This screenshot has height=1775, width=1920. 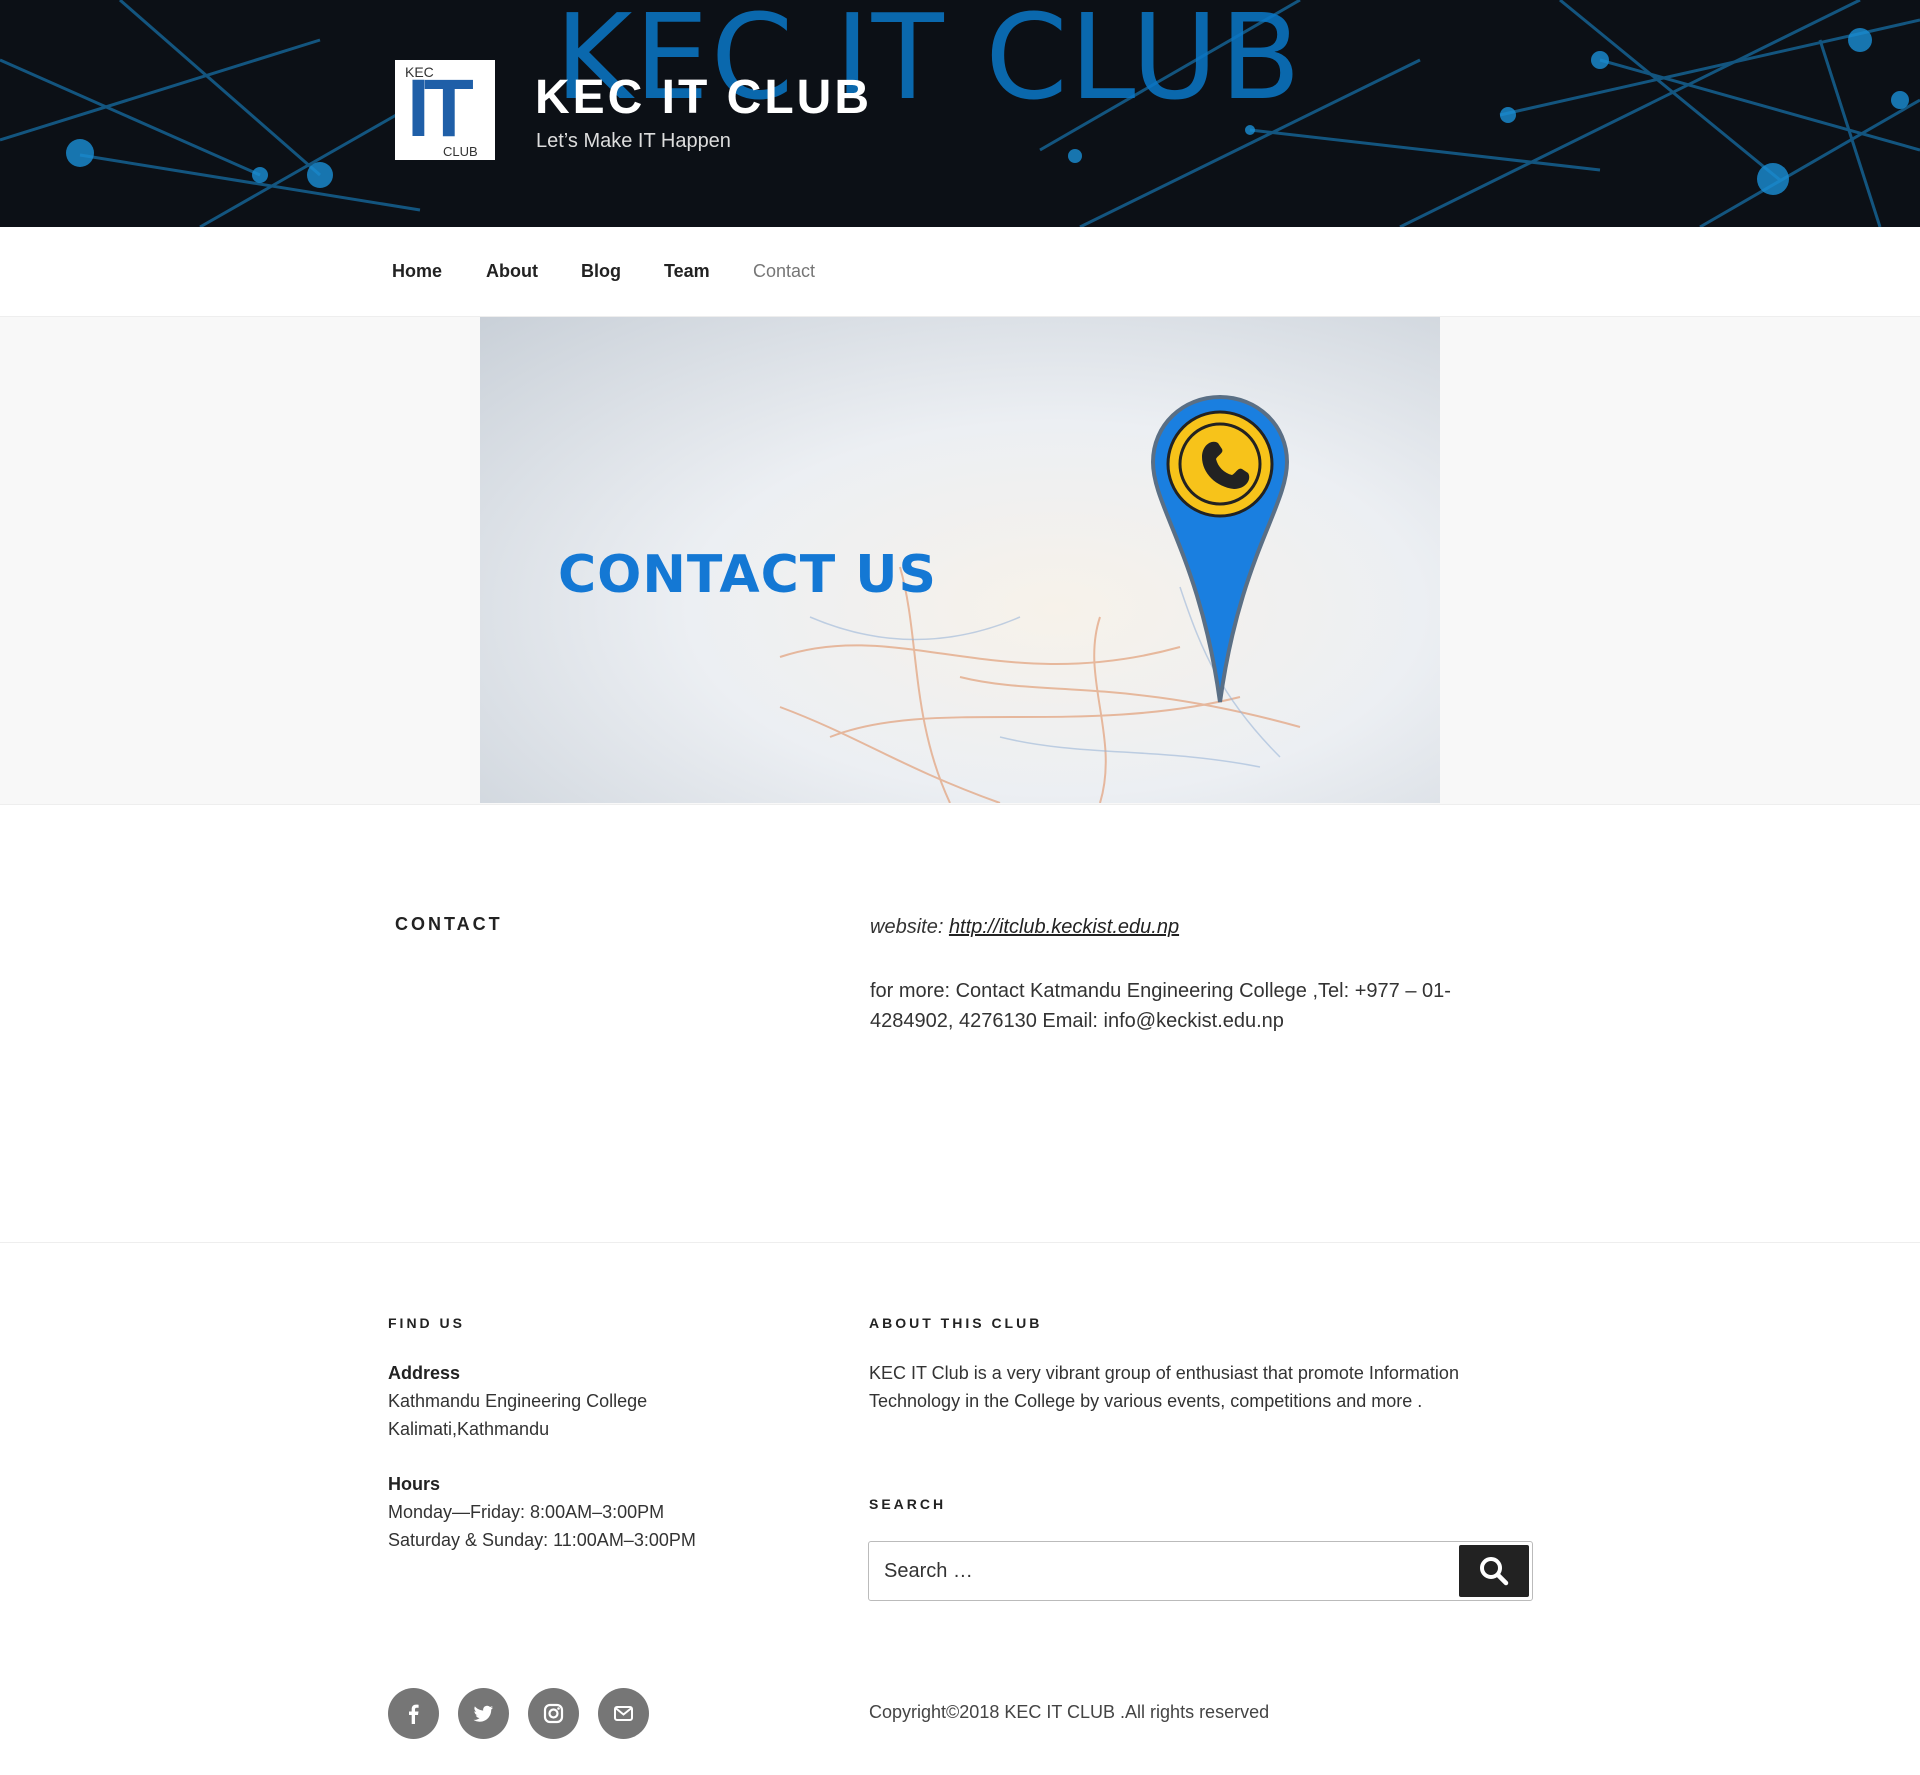 I want to click on email-link, so click(x=623, y=1713).